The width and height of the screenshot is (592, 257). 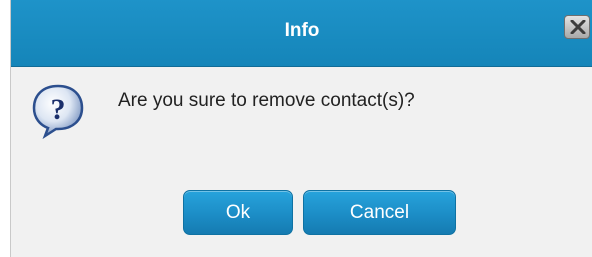 What do you see at coordinates (379, 212) in the screenshot?
I see `cancel-button: Cancel` at bounding box center [379, 212].